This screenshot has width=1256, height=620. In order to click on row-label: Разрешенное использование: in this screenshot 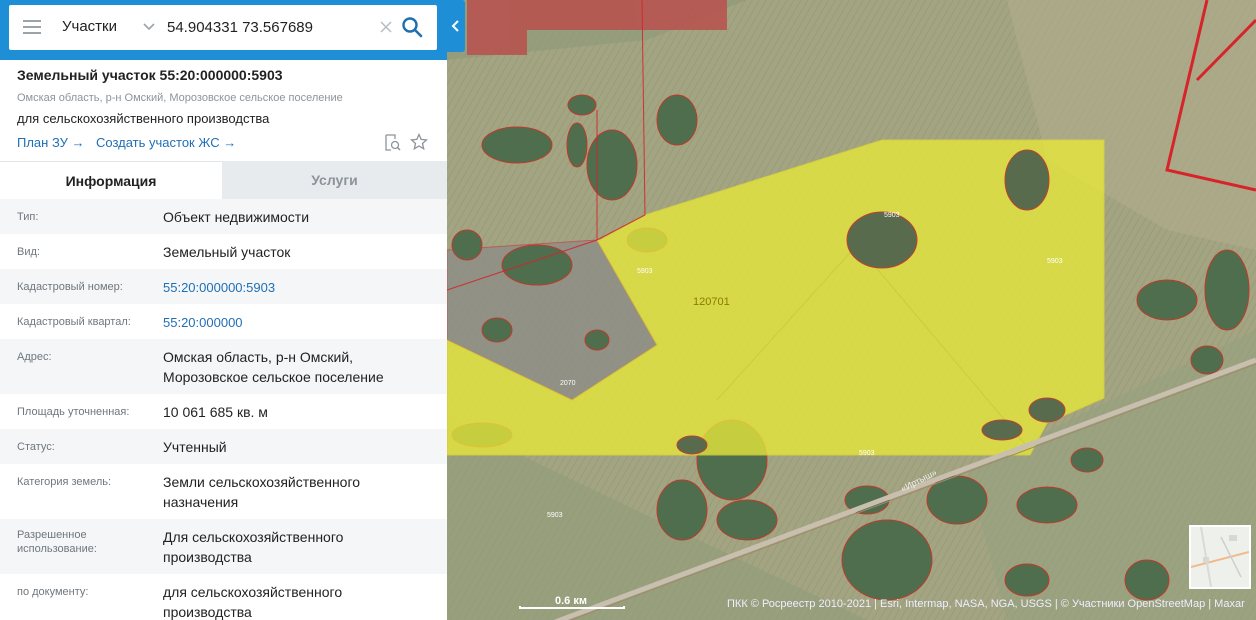, I will do `click(57, 542)`.